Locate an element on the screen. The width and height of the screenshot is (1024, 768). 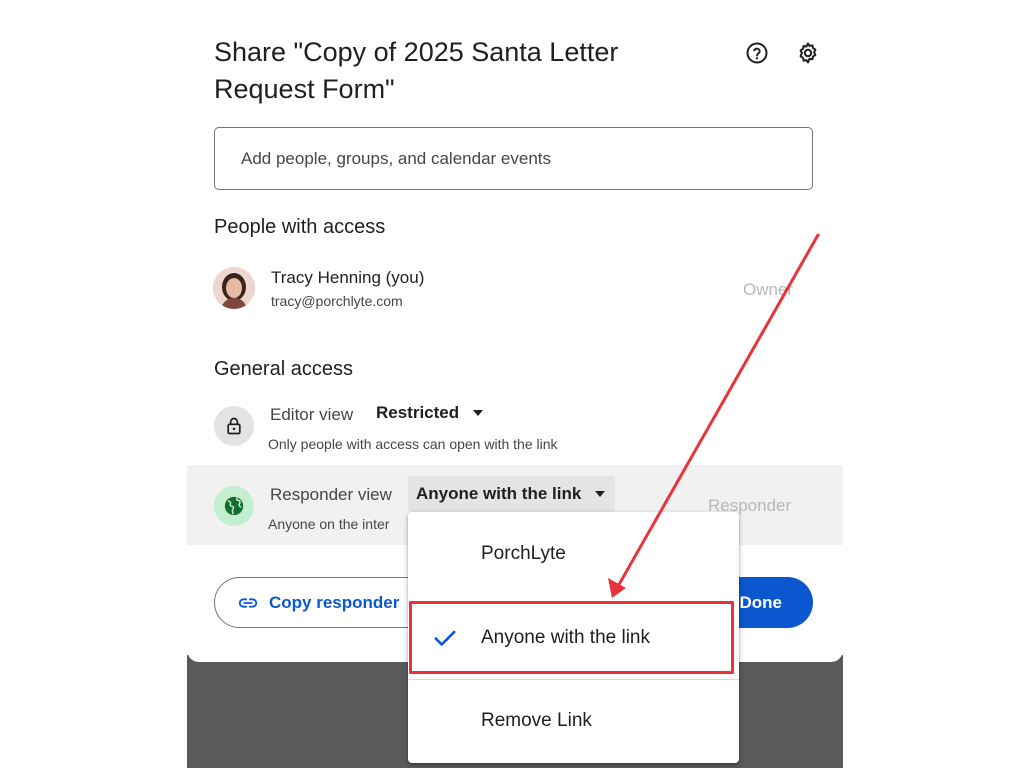
person-name: Tracy Henning (you) is located at coordinates (348, 277).